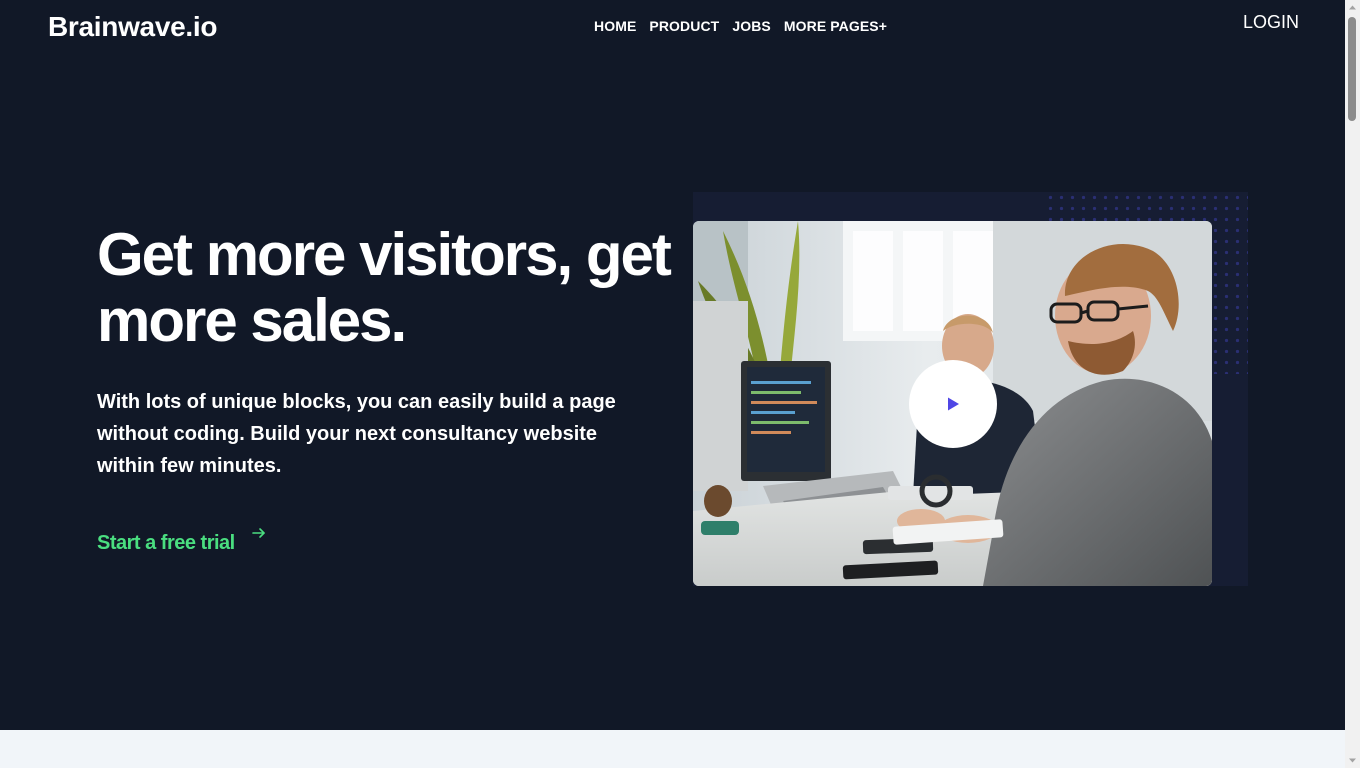 The width and height of the screenshot is (1360, 768). What do you see at coordinates (835, 26) in the screenshot?
I see `nav-more-pages: MORE PAGES+` at bounding box center [835, 26].